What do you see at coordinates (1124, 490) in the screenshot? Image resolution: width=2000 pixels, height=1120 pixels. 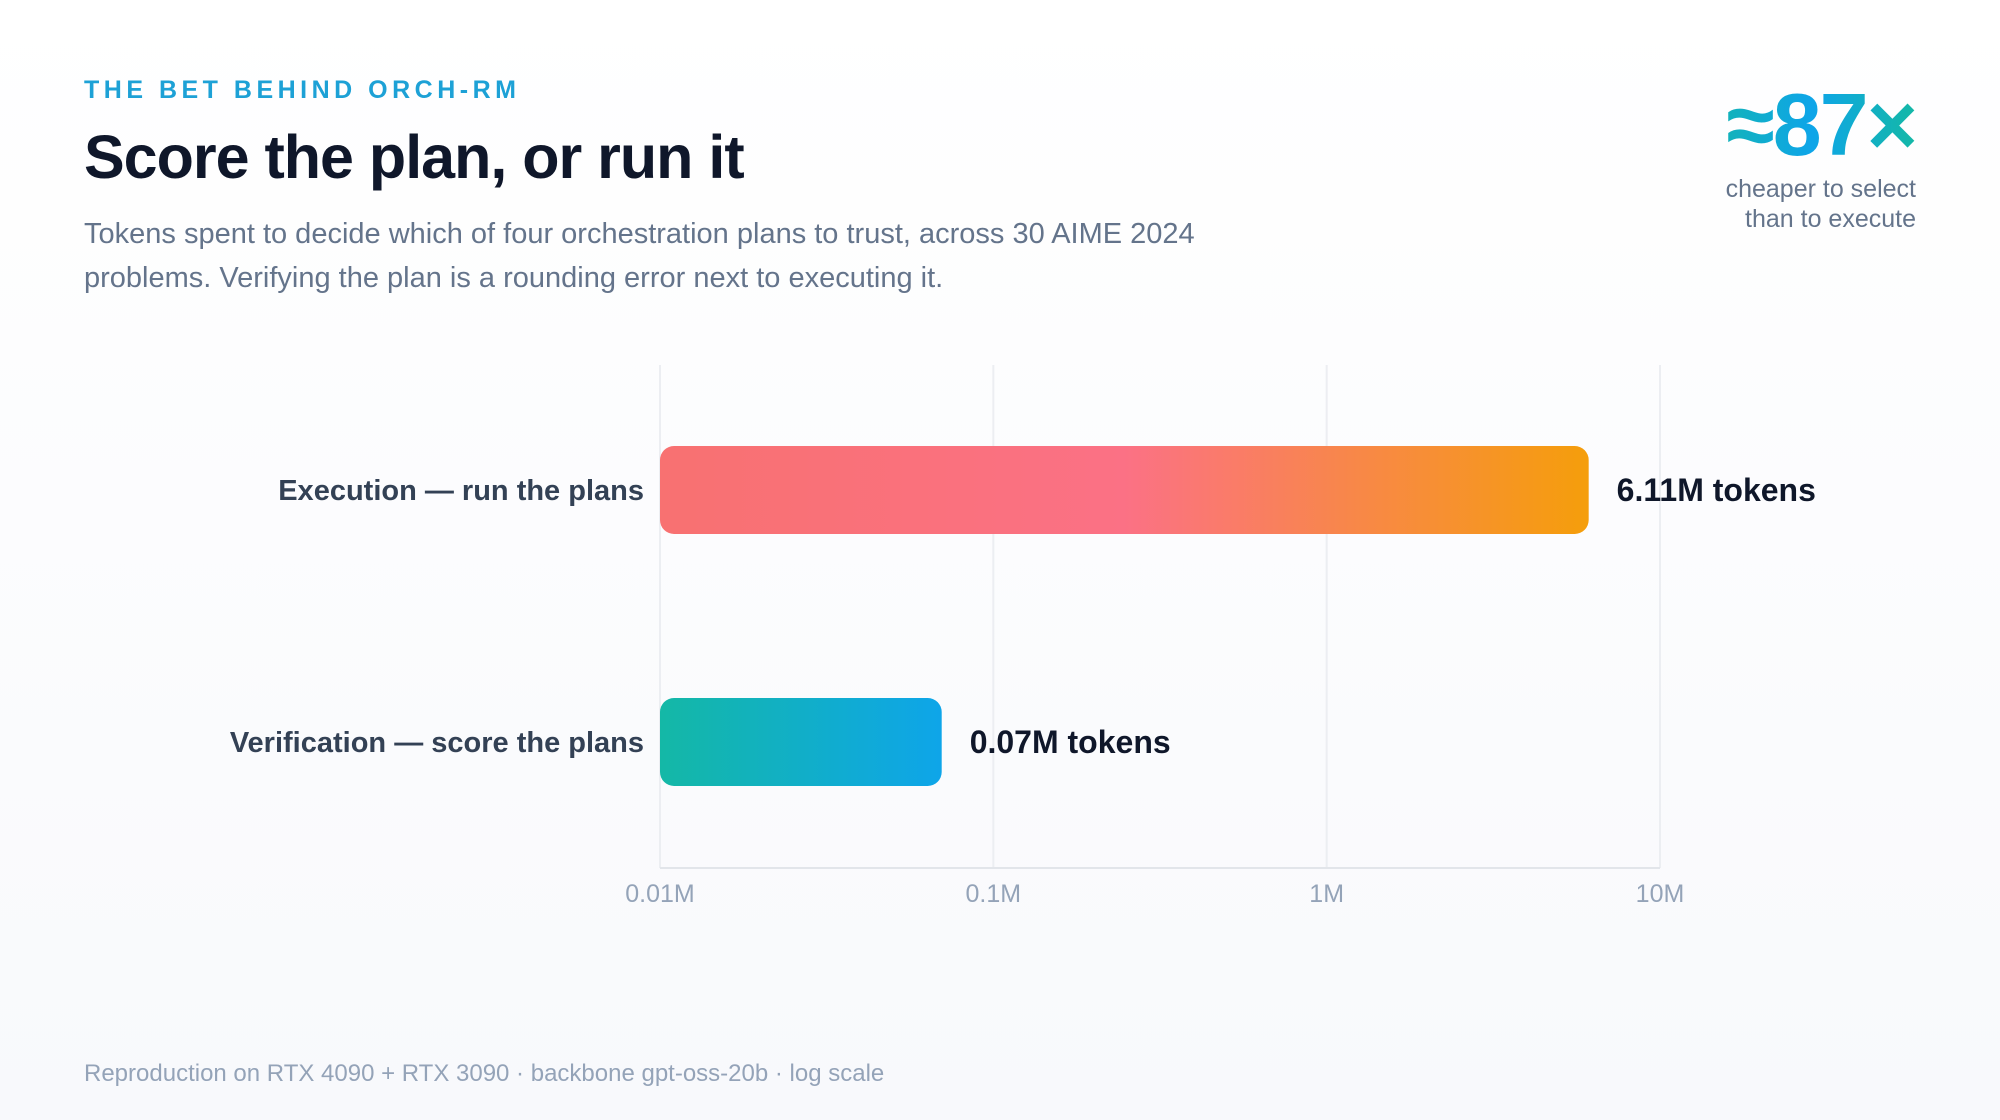 I see `bar-execution` at bounding box center [1124, 490].